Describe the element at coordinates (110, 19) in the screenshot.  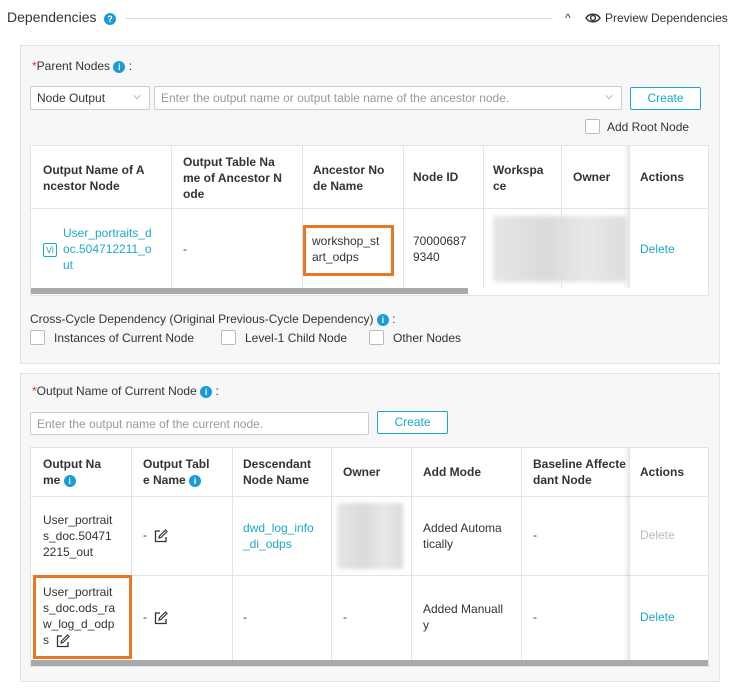
I see `help-icon: ?` at that location.